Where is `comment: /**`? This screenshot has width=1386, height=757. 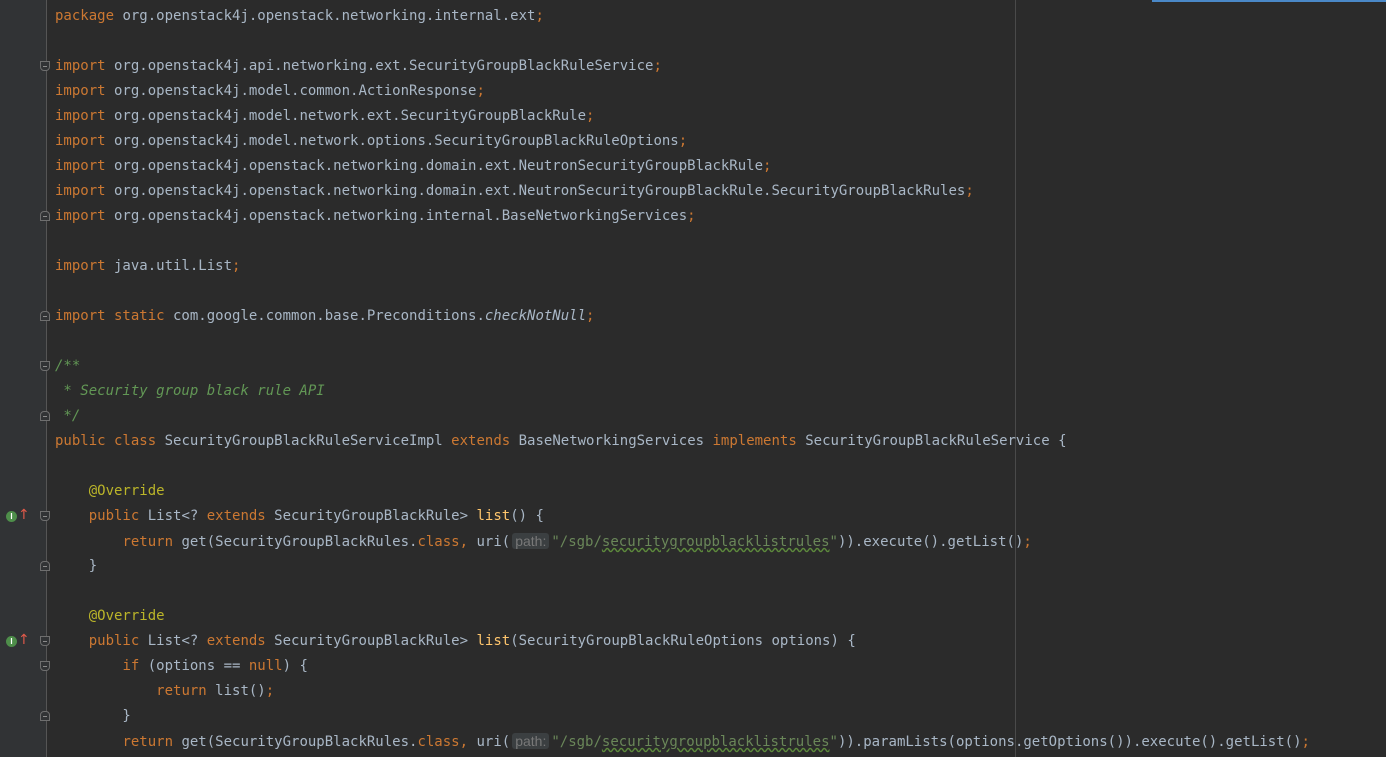 comment: /** is located at coordinates (68, 366).